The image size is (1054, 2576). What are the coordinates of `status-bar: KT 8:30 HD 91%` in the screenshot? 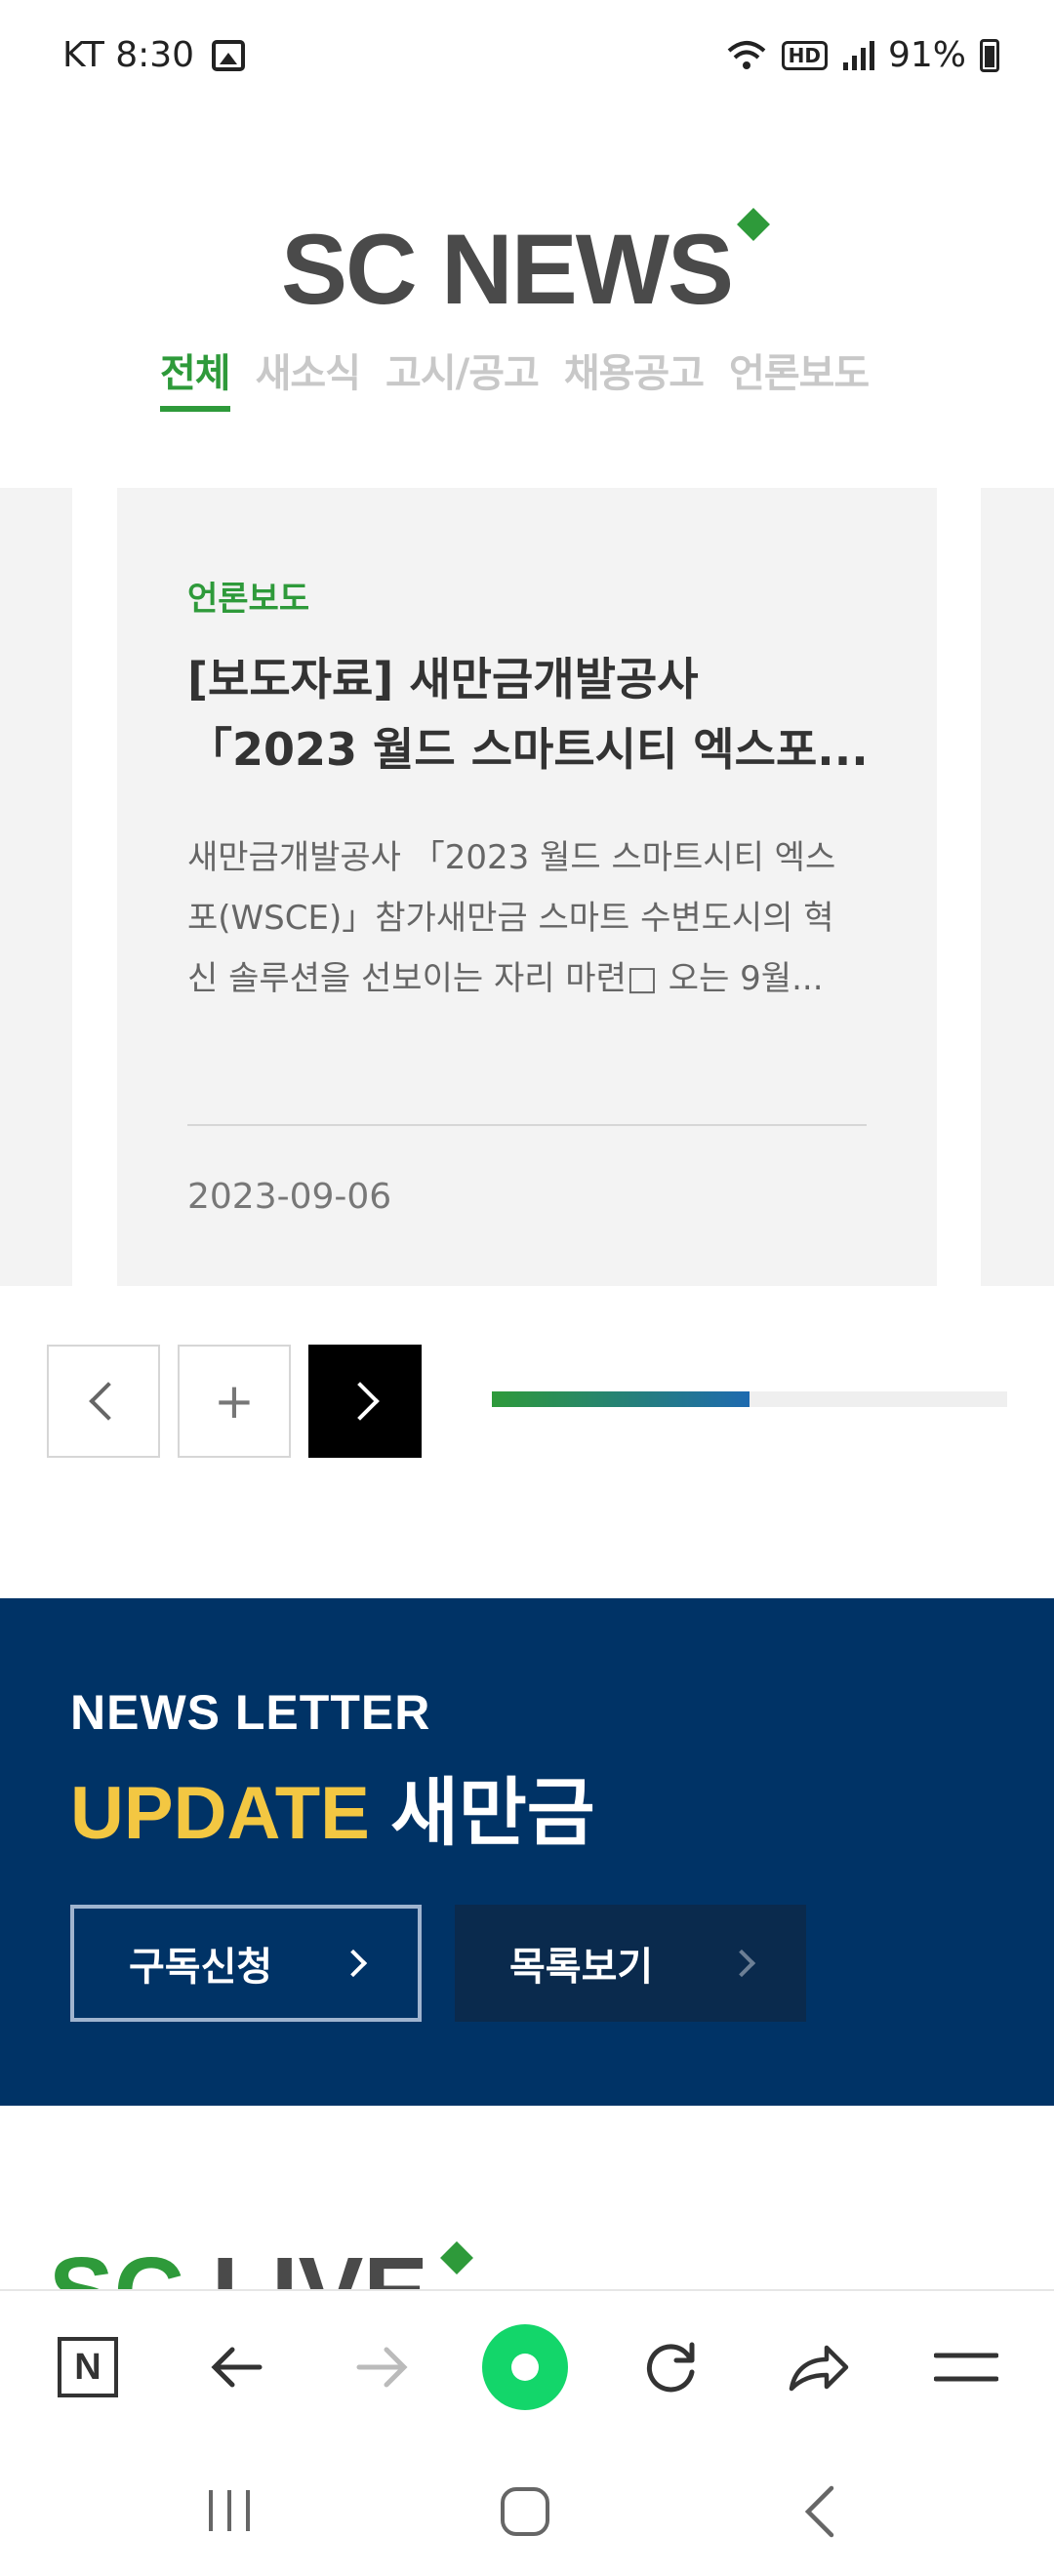 It's located at (527, 58).